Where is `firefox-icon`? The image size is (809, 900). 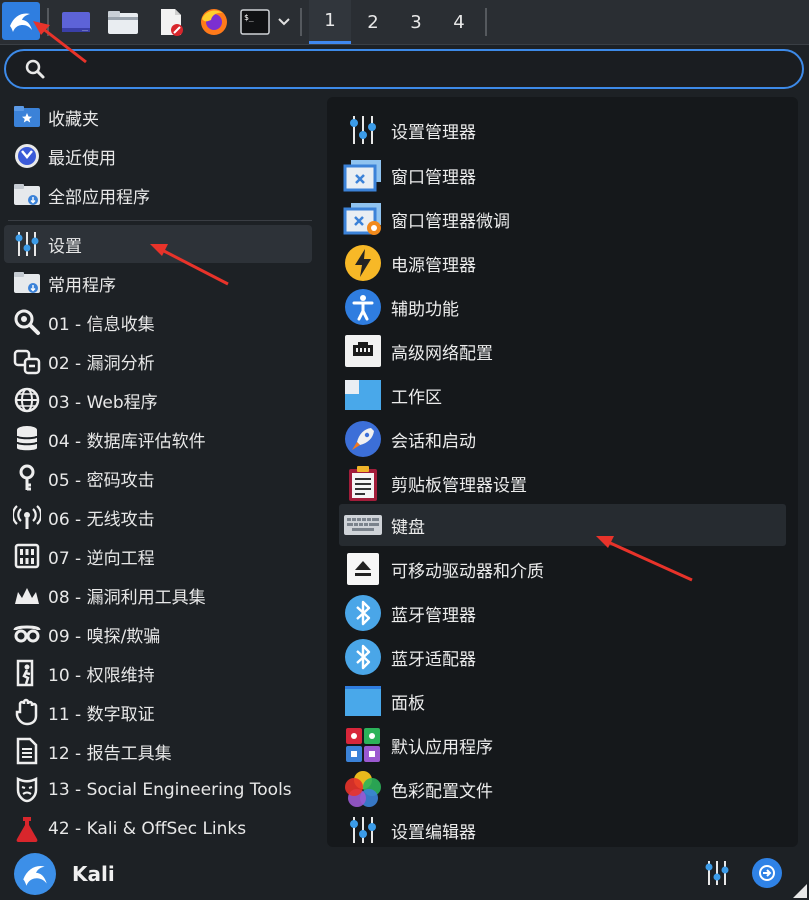 firefox-icon is located at coordinates (214, 22).